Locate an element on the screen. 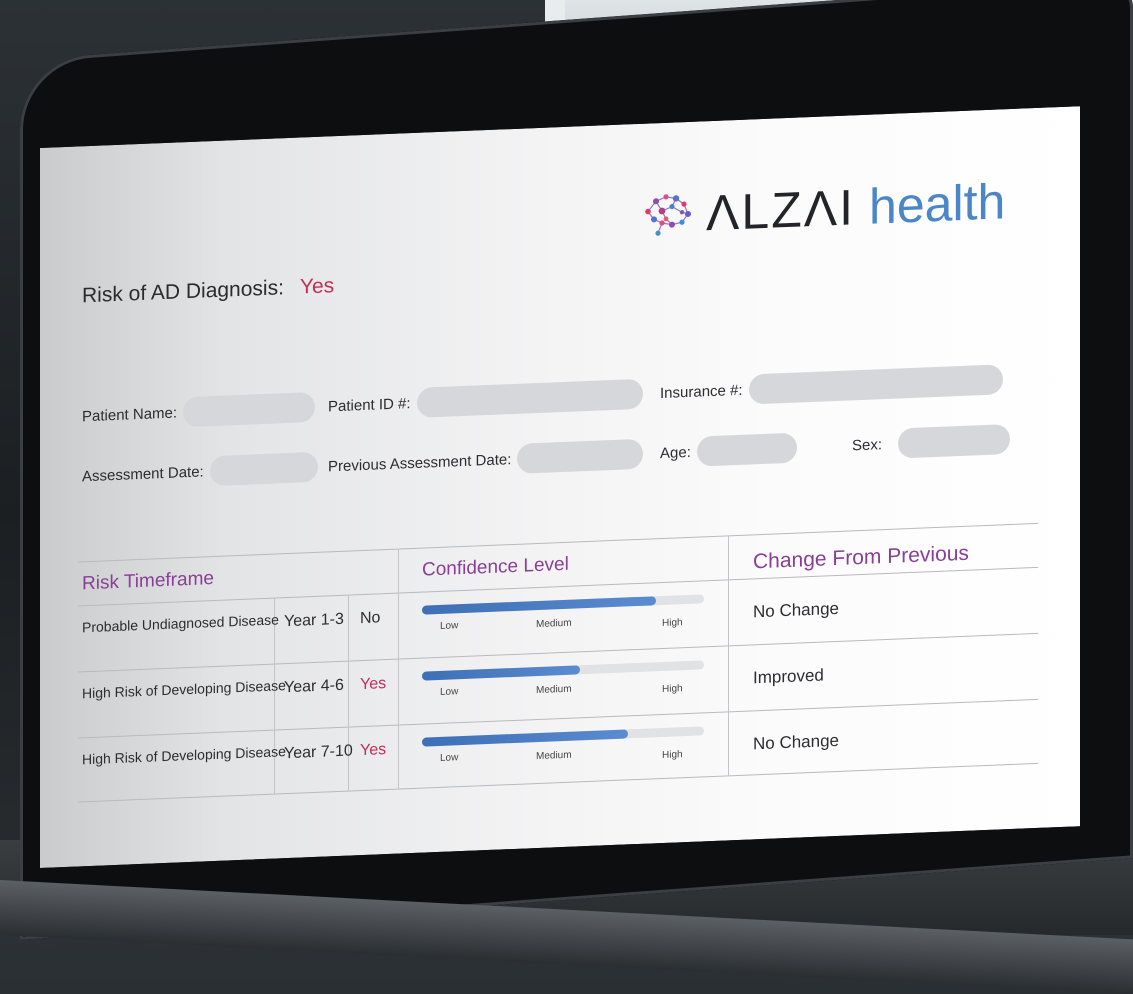 The width and height of the screenshot is (1133, 994). row-change: Improved is located at coordinates (788, 676).